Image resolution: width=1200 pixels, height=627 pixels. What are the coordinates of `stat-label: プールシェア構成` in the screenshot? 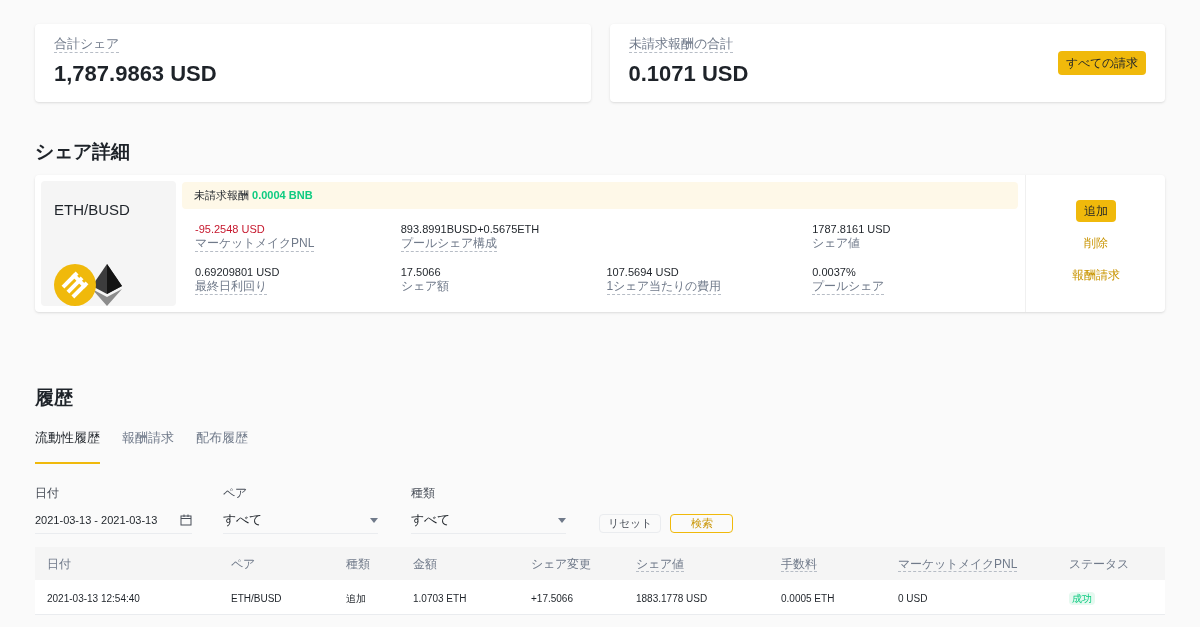 It's located at (448, 243).